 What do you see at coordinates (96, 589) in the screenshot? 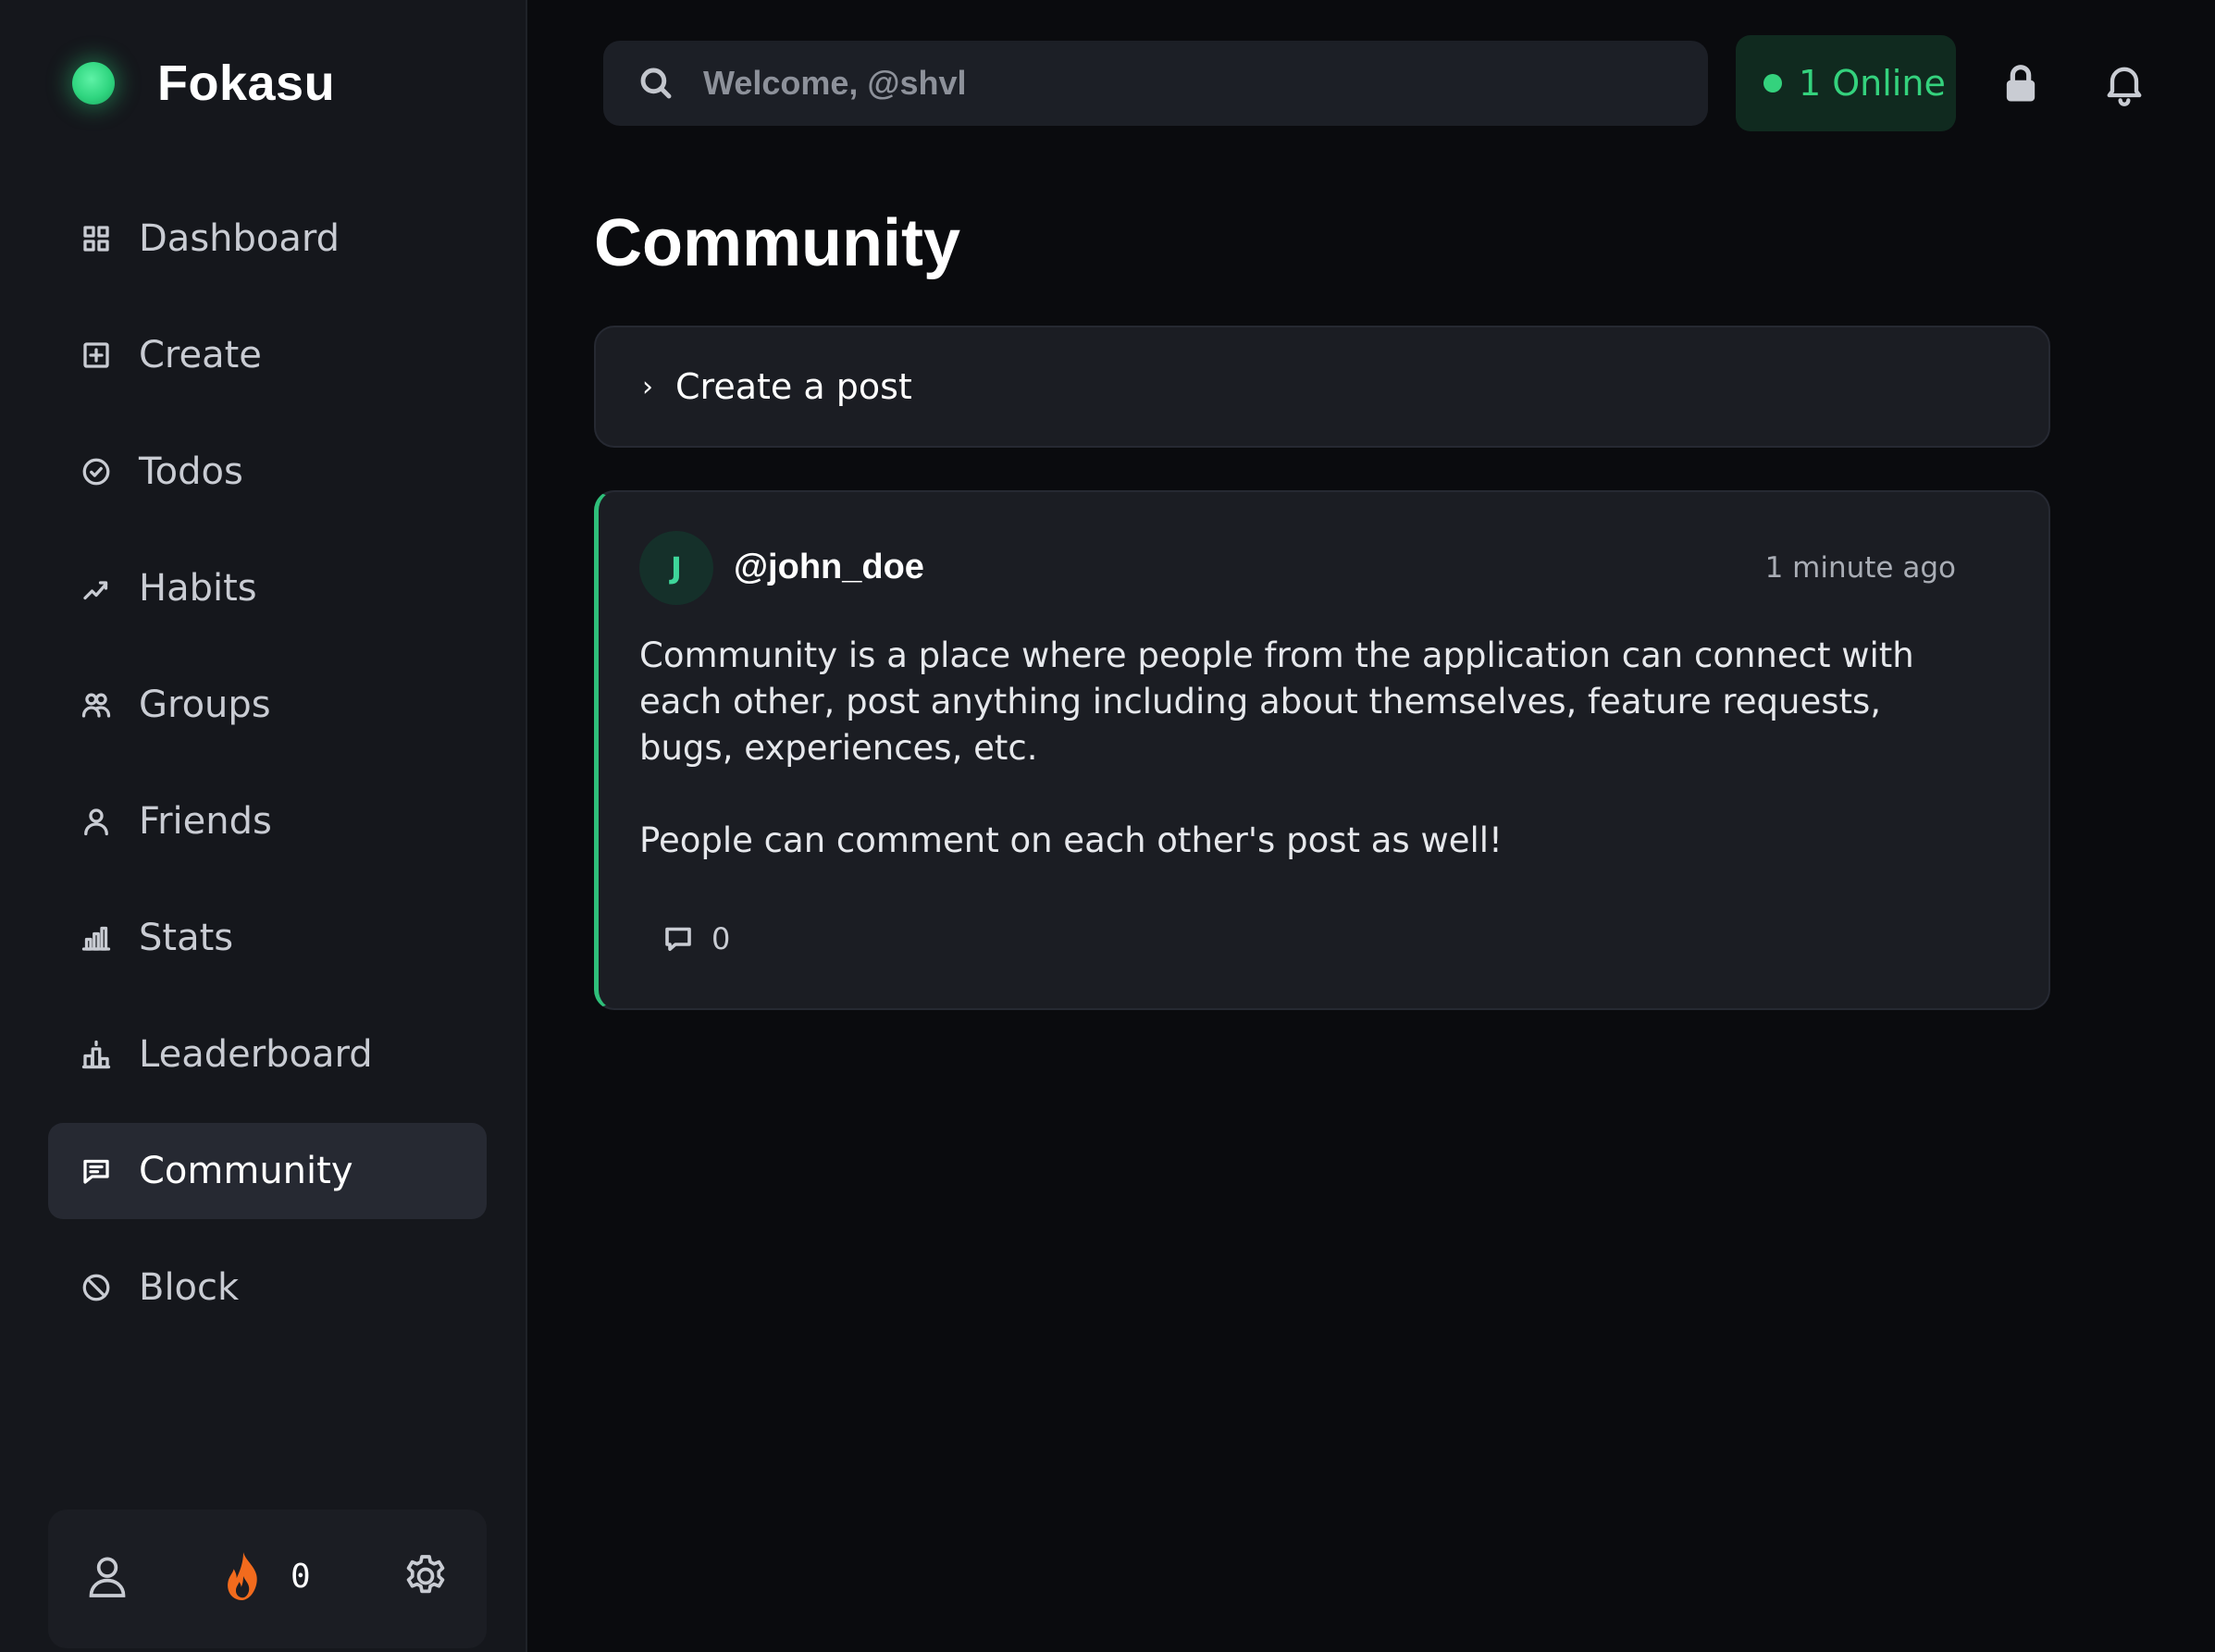
I see `trend-icon` at bounding box center [96, 589].